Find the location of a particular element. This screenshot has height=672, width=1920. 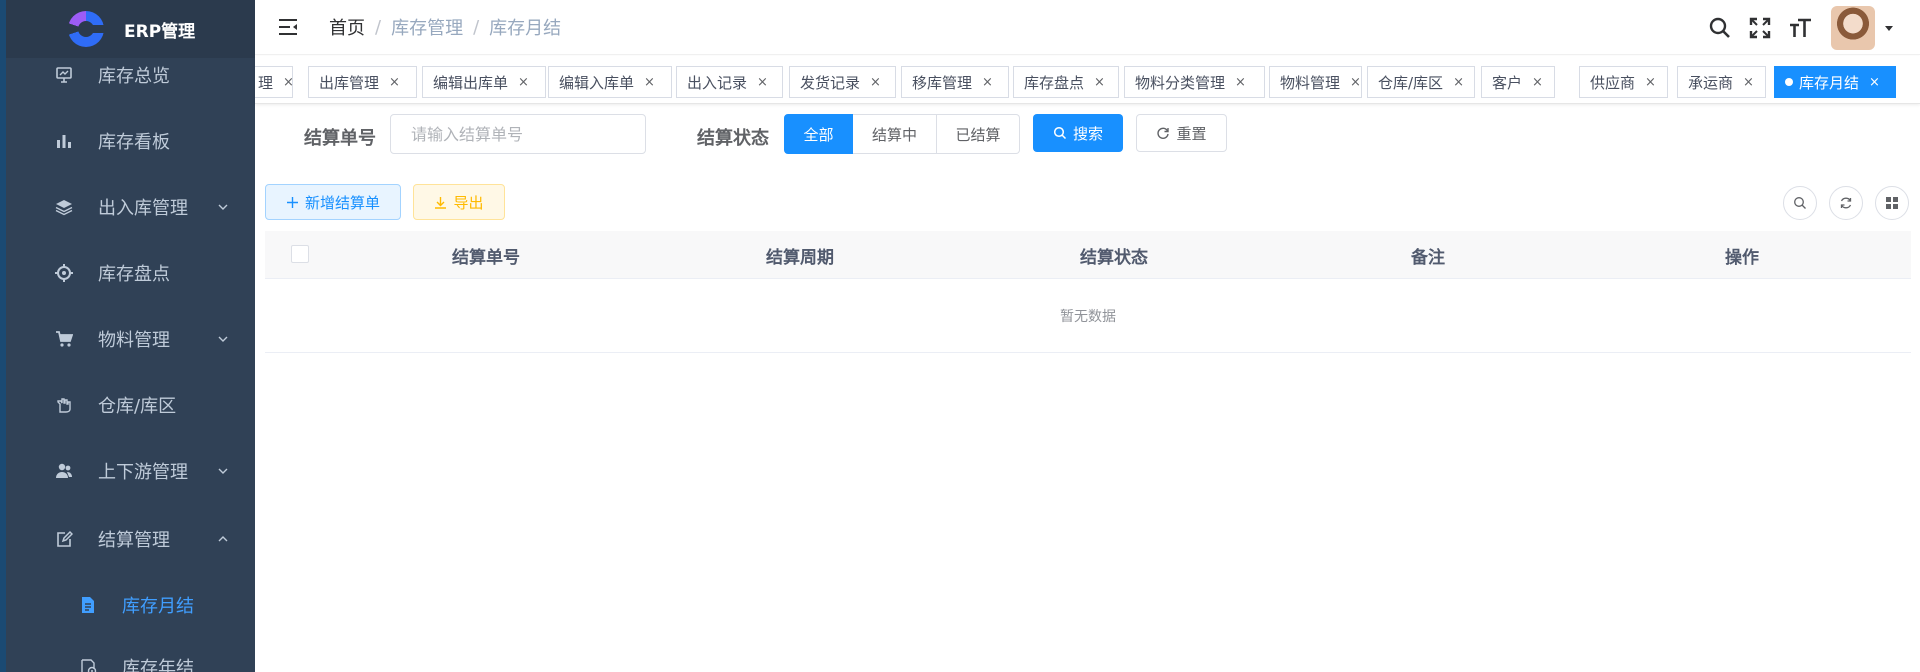

download-icon is located at coordinates (441, 202).